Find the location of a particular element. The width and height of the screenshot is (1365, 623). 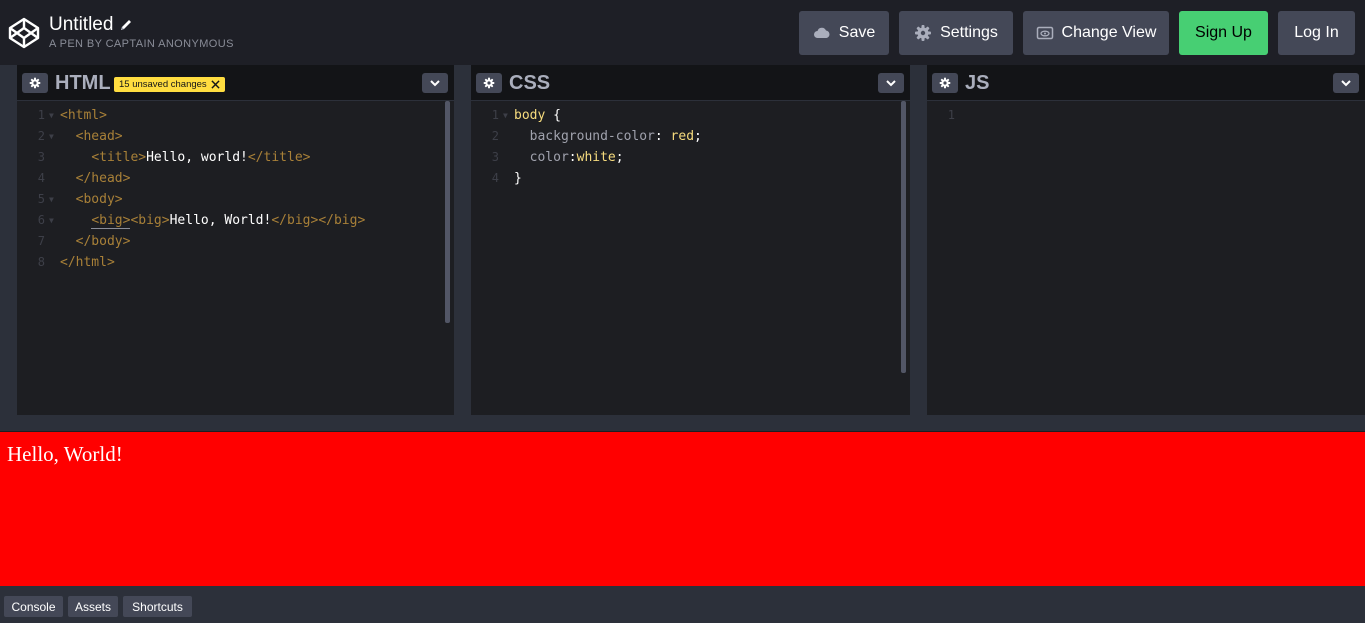

line-number: 8 is located at coordinates (41, 262).